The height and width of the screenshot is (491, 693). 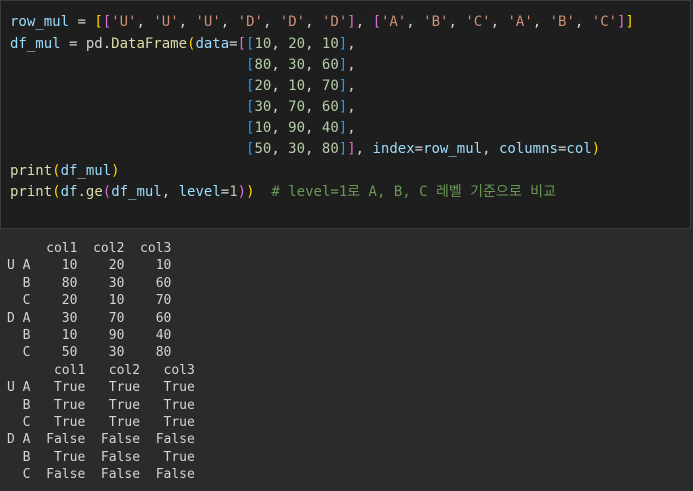 What do you see at coordinates (89, 283) in the screenshot?
I see `output-line: B 80 30 60` at bounding box center [89, 283].